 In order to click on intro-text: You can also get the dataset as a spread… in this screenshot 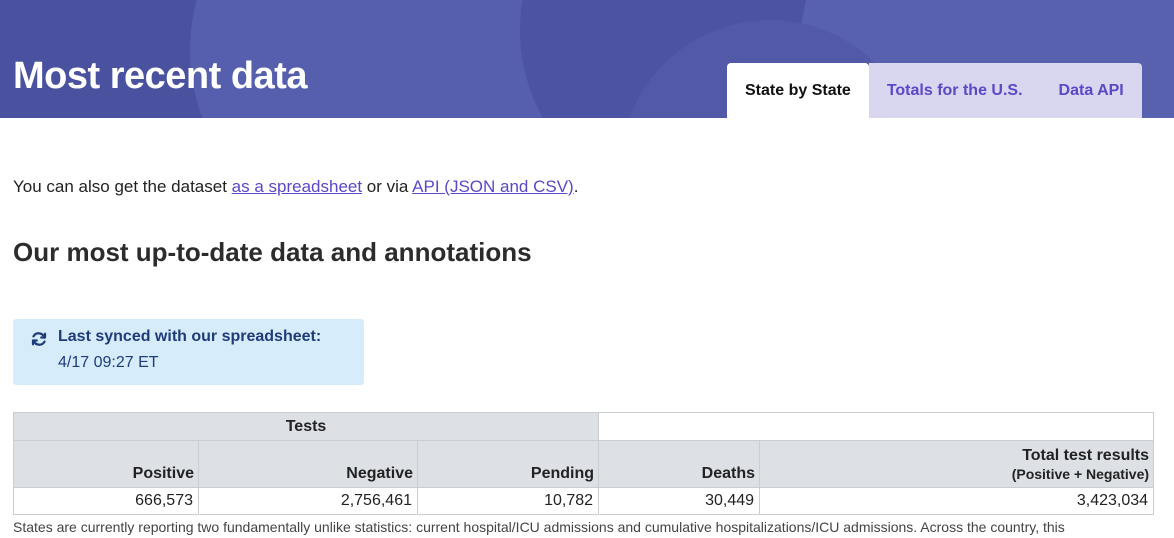, I will do `click(295, 187)`.